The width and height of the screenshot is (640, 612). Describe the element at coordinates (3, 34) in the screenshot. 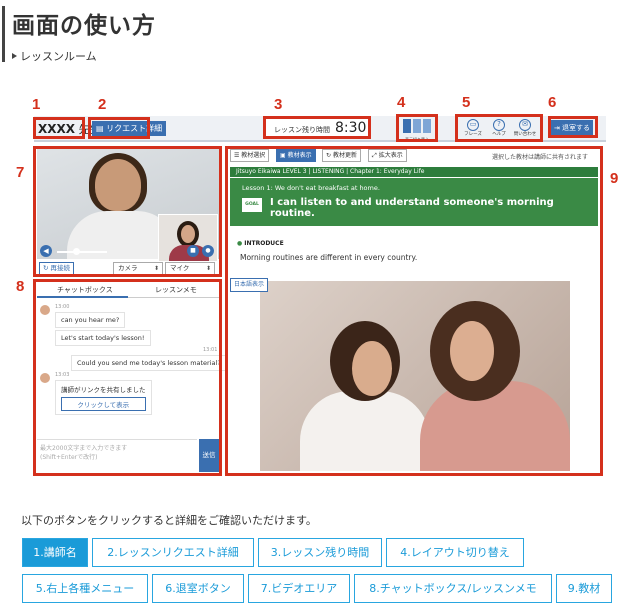

I see `header-accent-bar` at that location.